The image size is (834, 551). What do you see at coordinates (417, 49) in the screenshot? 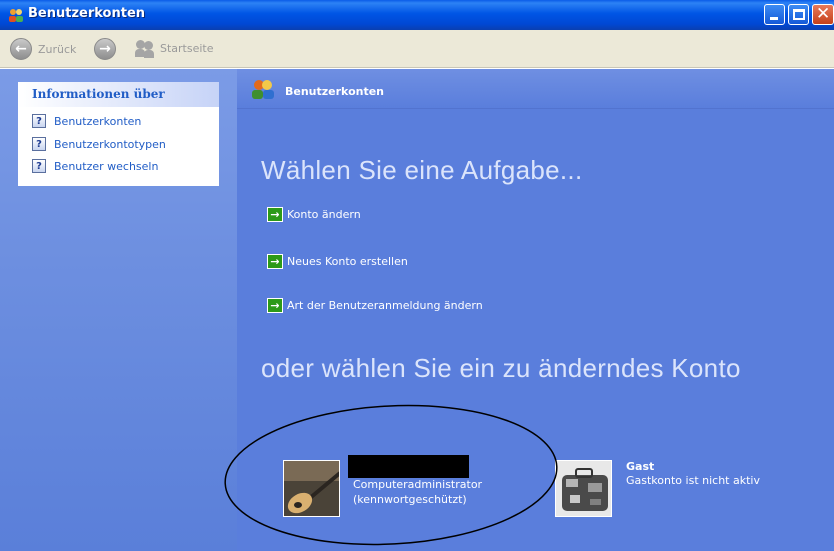
I see `toolbar: ← Zurück → Startseite` at bounding box center [417, 49].